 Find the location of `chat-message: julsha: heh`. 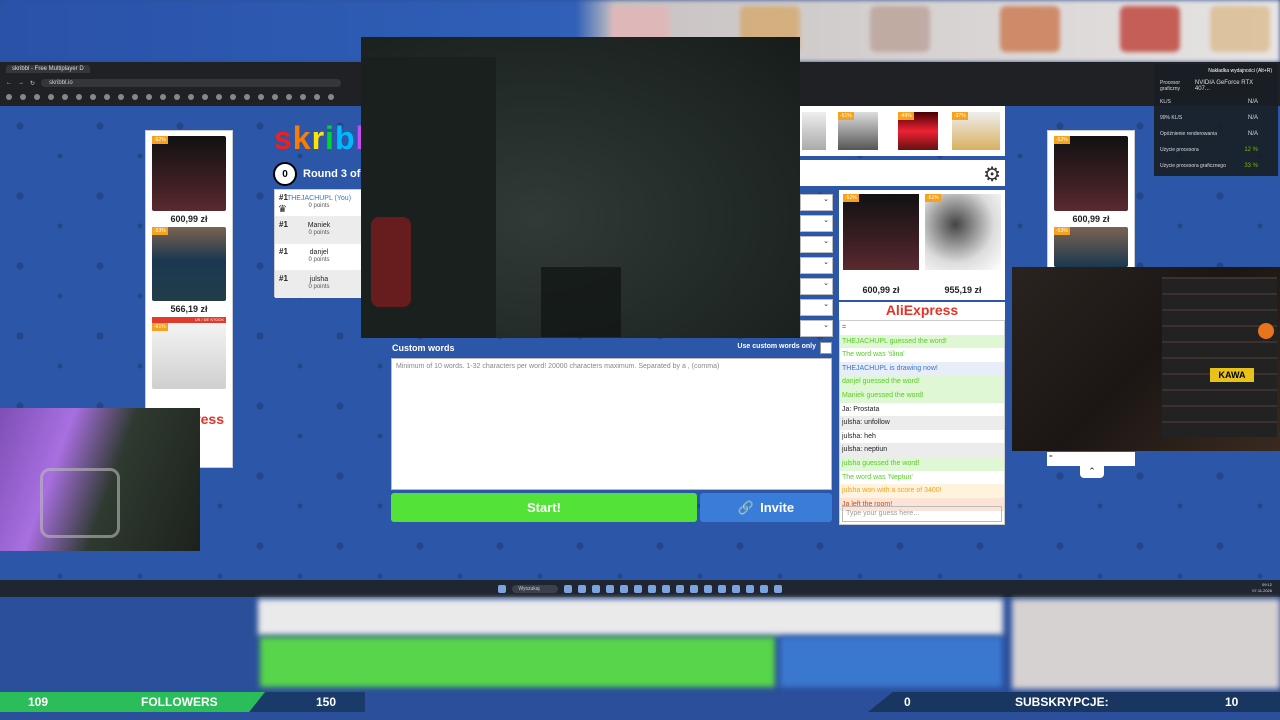

chat-message: julsha: heh is located at coordinates (922, 436).